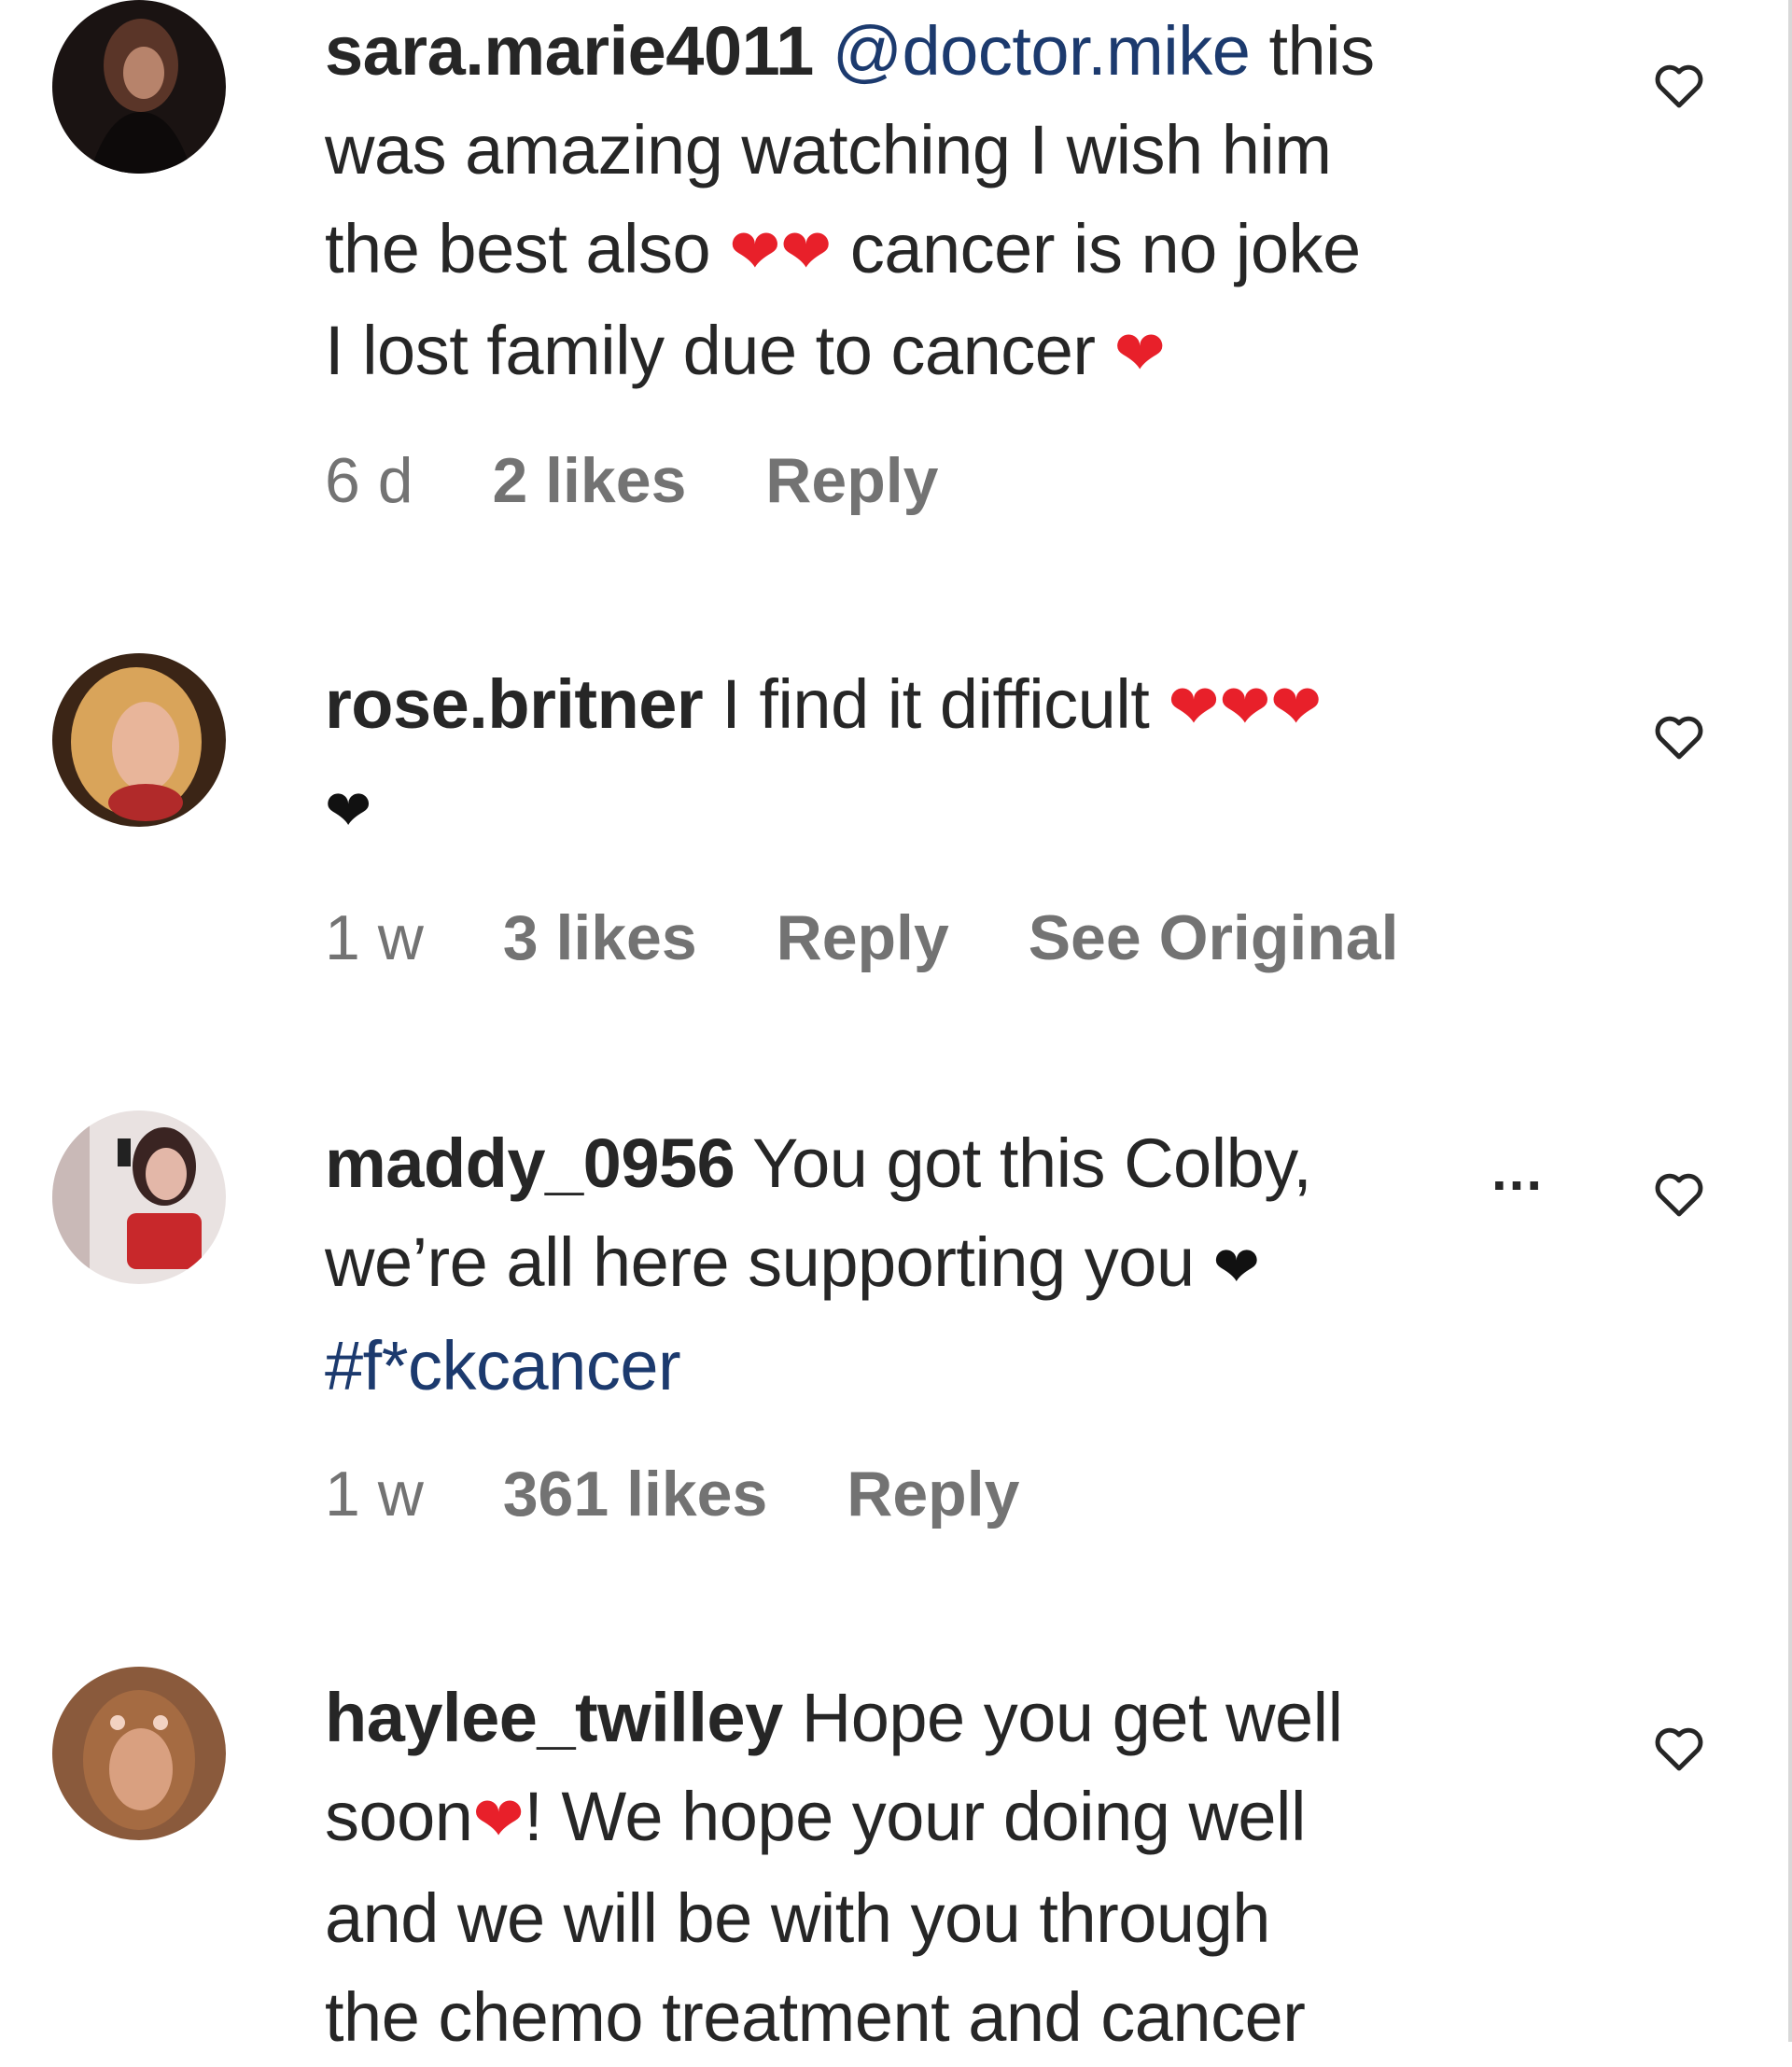  What do you see at coordinates (828, 150) in the screenshot?
I see `comment-text-segment: was amazing watching I wish him` at bounding box center [828, 150].